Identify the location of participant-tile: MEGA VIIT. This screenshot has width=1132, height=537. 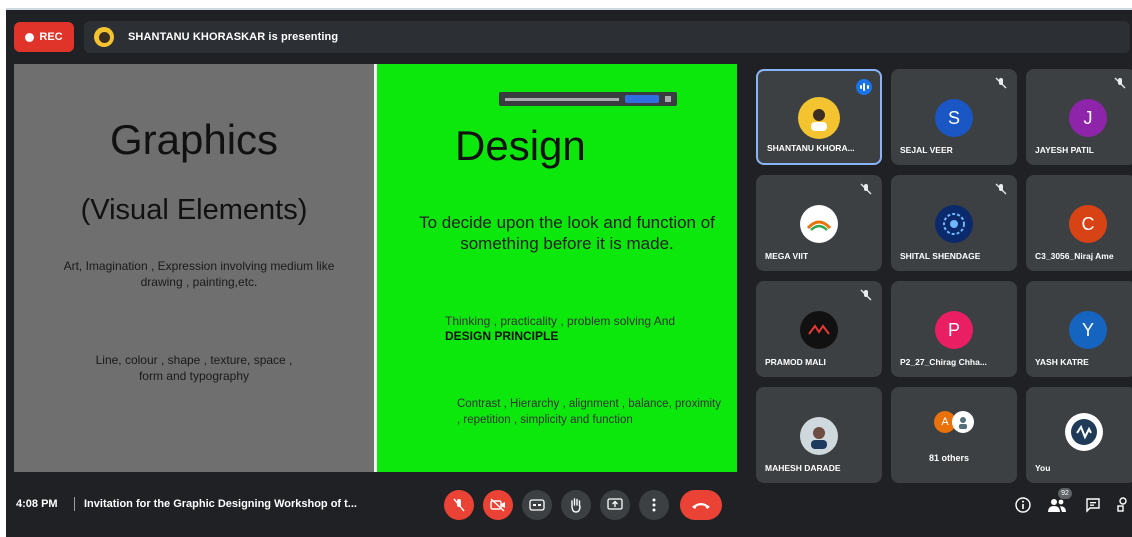
(819, 223).